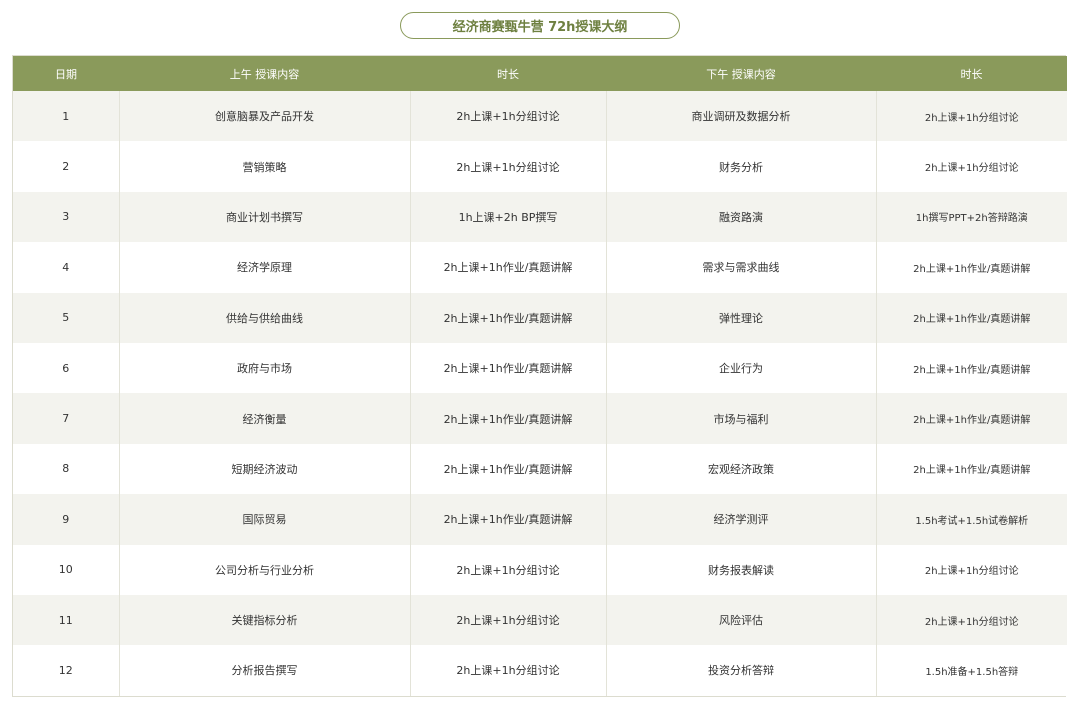 Image resolution: width=1076 pixels, height=704 pixels. Describe the element at coordinates (741, 670) in the screenshot. I see `cell-afternoon-content: 投资分析答辩` at that location.